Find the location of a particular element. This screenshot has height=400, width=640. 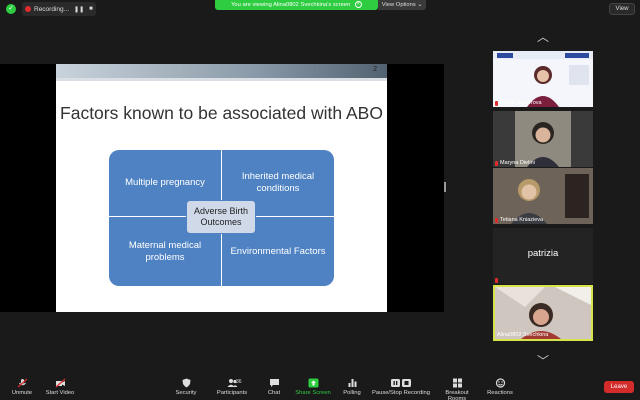

stop-recording-icon: ■ is located at coordinates (91, 9).